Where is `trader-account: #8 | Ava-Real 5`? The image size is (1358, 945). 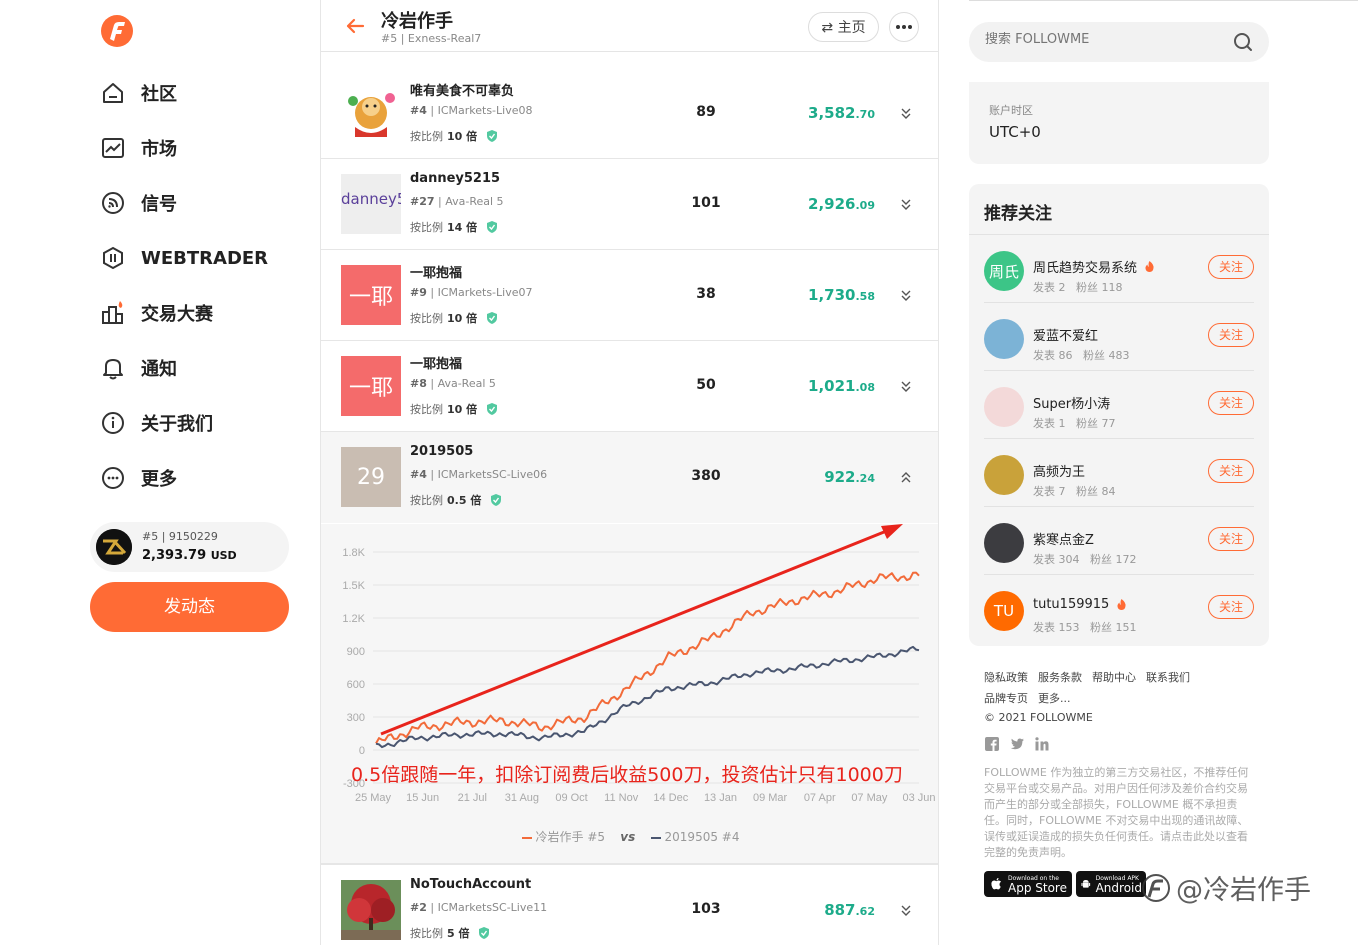 trader-account: #8 | Ava-Real 5 is located at coordinates (453, 383).